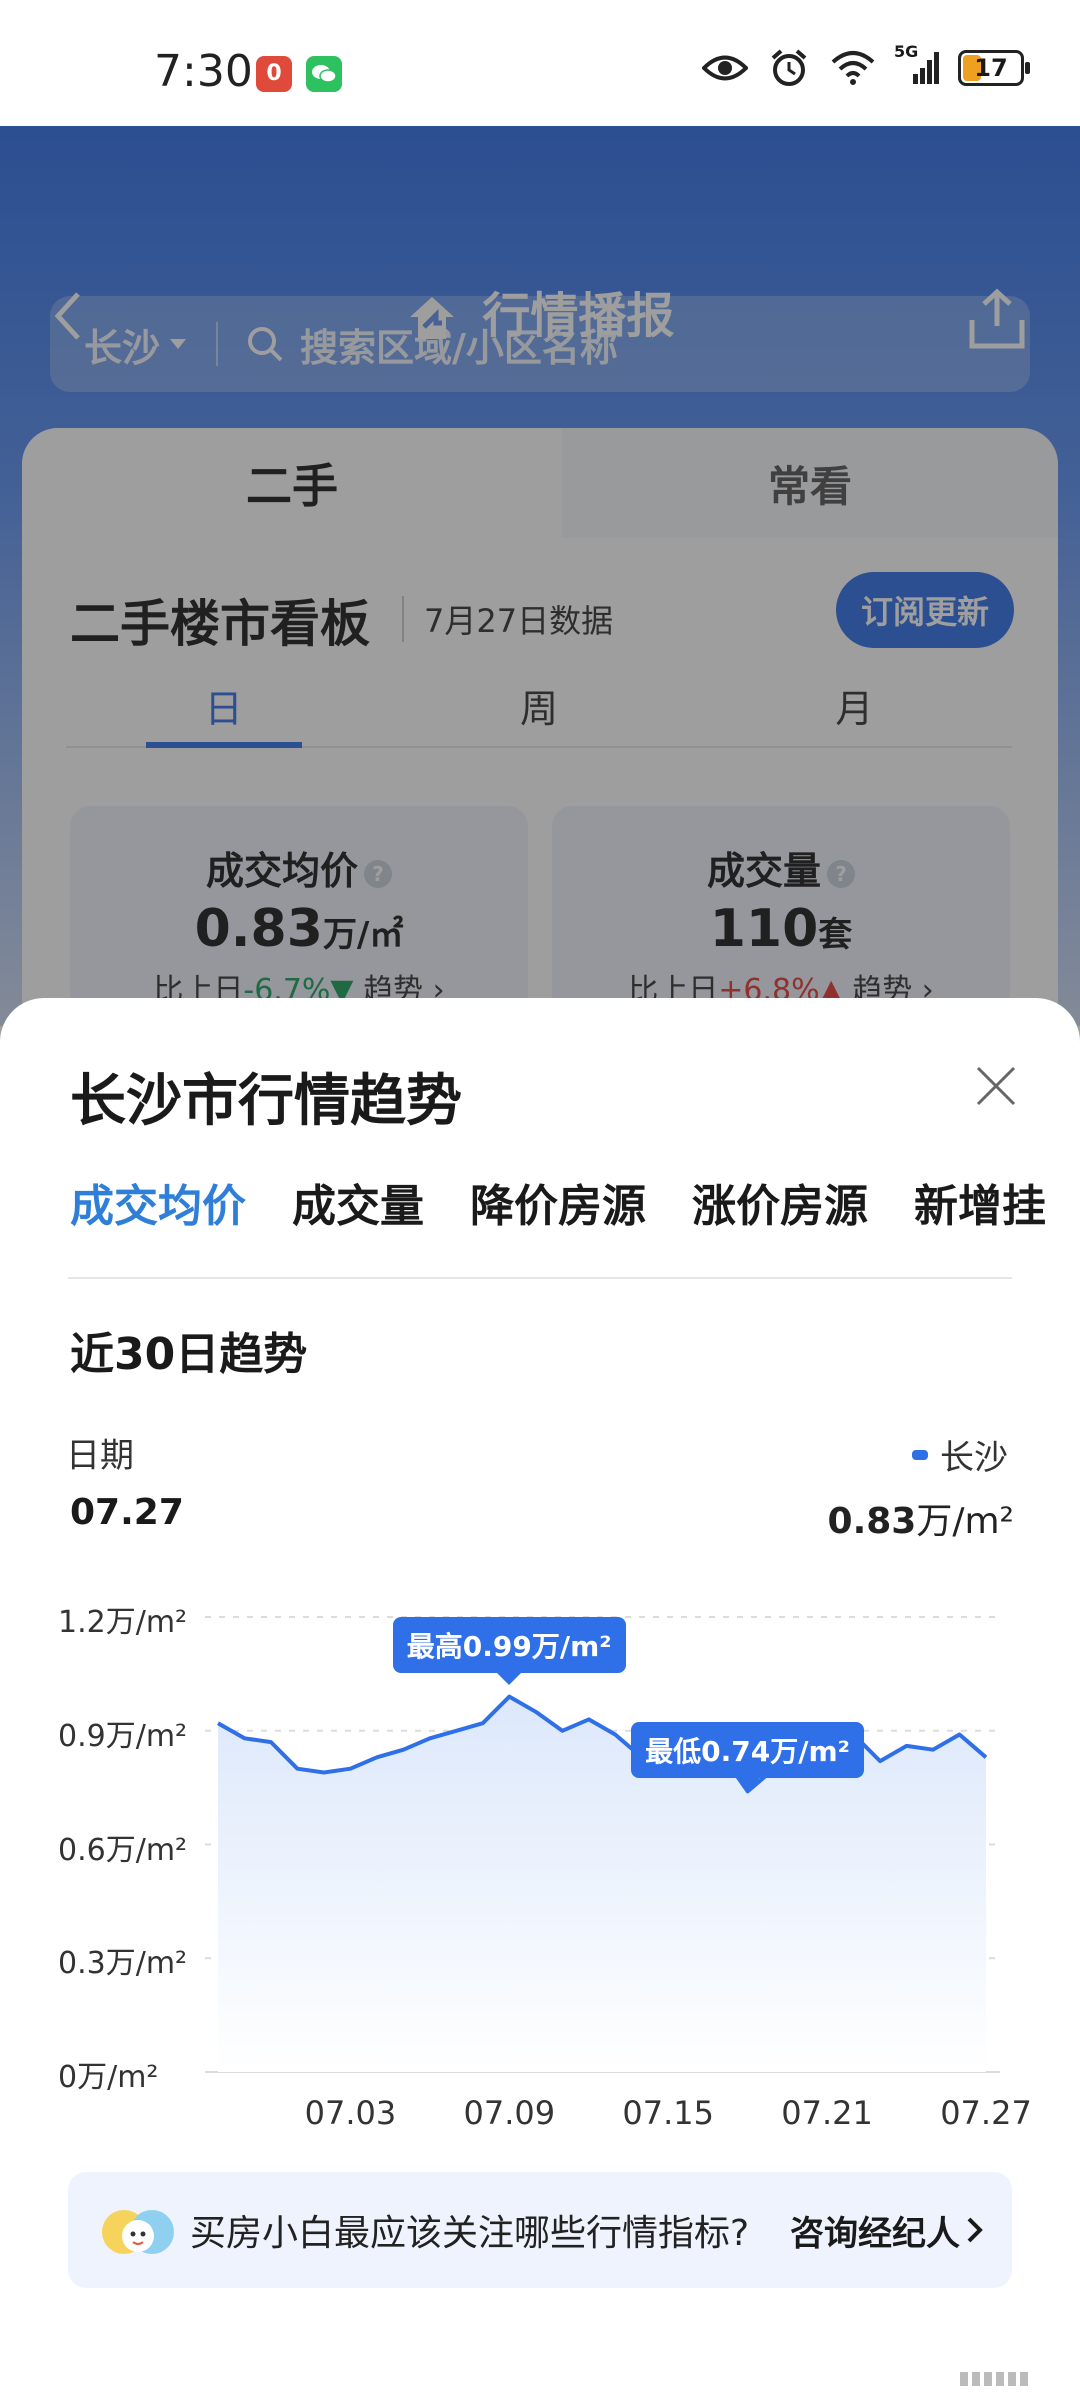 This screenshot has width=1080, height=2400. Describe the element at coordinates (917, 65) in the screenshot. I see `signal-icon: 5G` at that location.